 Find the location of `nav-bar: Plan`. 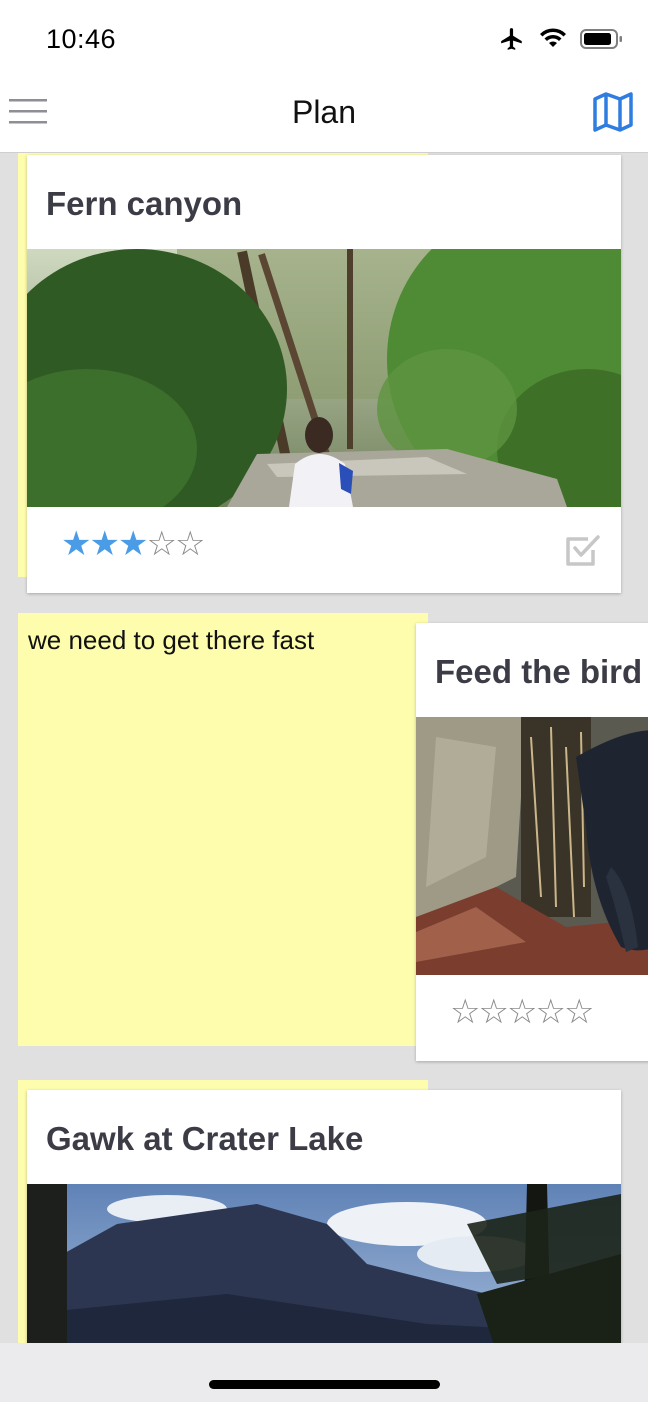

nav-bar: Plan is located at coordinates (324, 116).